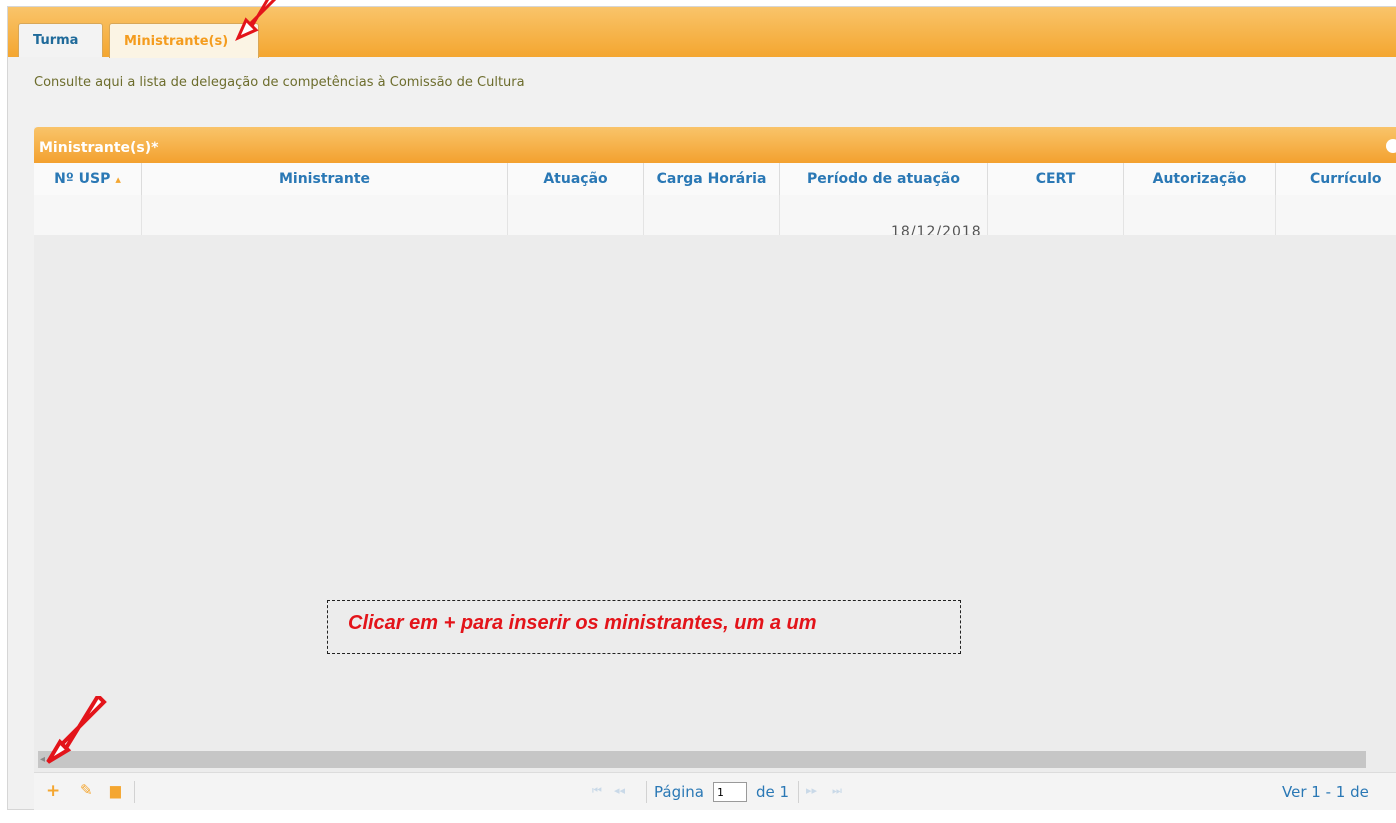 The width and height of the screenshot is (1396, 823). I want to click on col-periodo: Período de atuação, so click(884, 179).